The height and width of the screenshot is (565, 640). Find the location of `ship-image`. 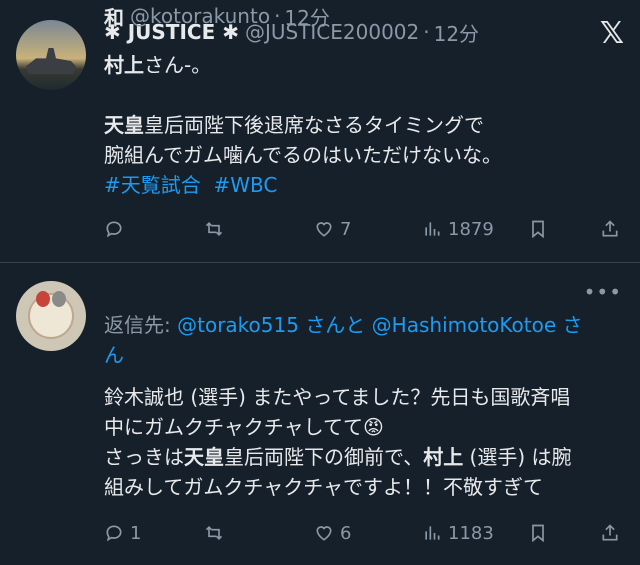

ship-image is located at coordinates (51, 61).